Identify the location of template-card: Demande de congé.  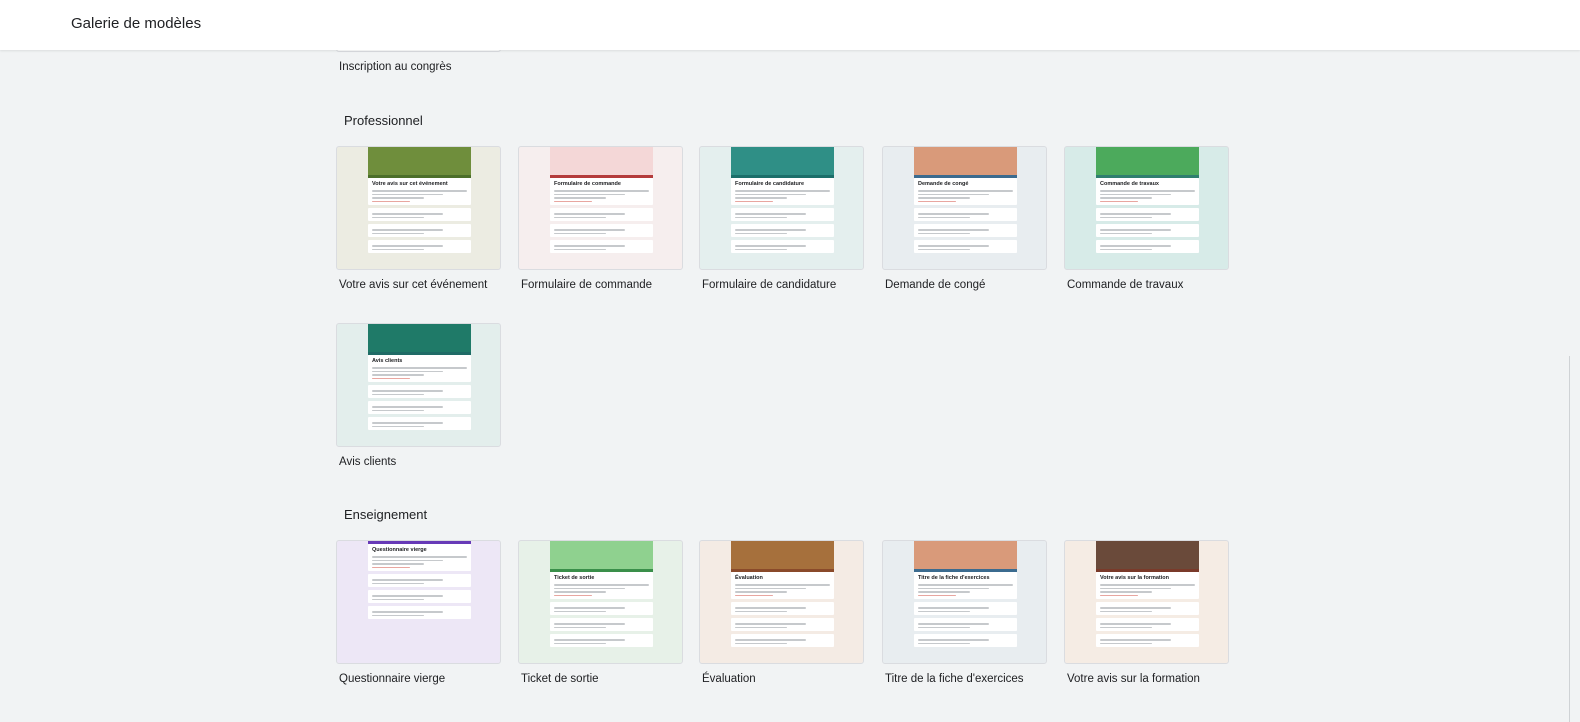
(964, 208).